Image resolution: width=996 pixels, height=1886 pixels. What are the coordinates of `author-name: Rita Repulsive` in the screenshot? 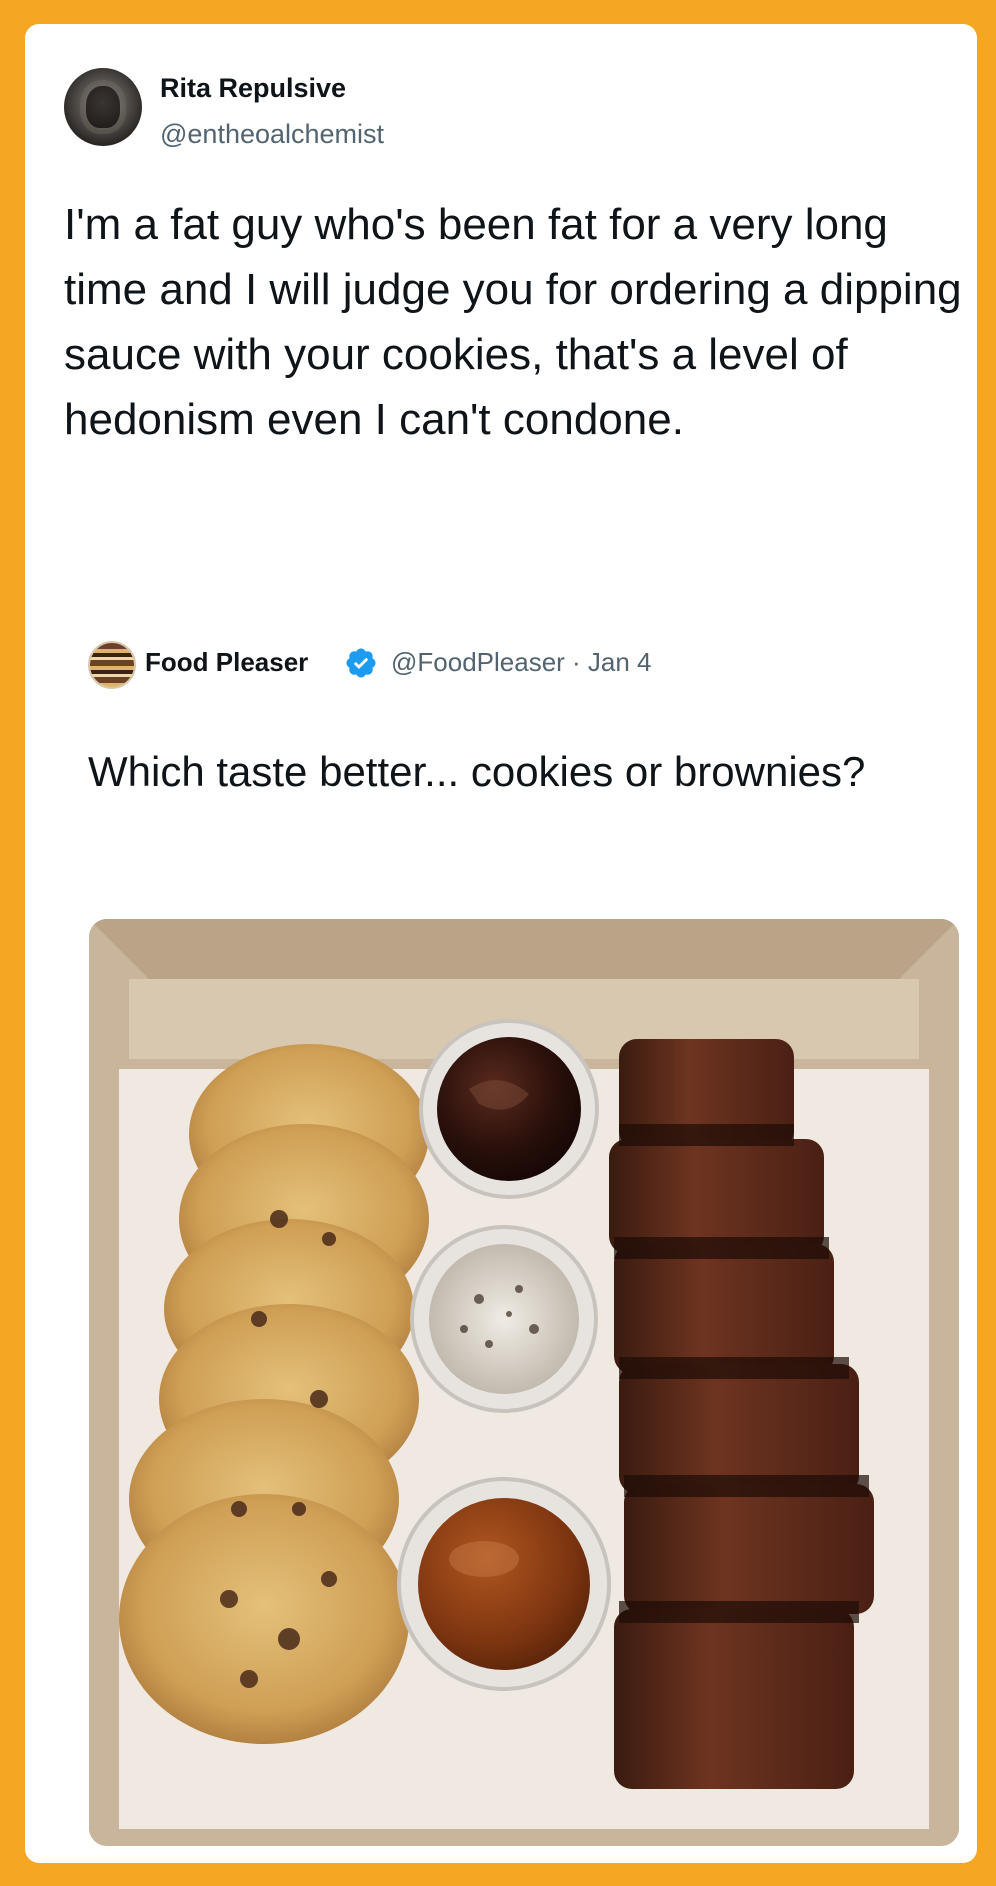 It's located at (253, 88).